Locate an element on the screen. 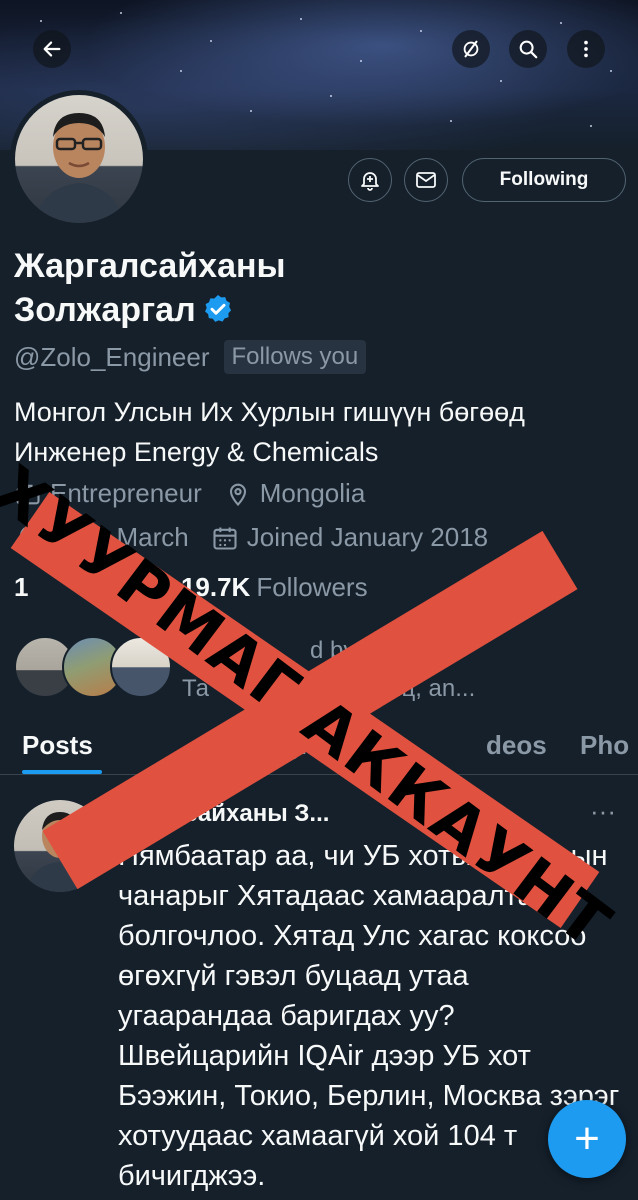 This screenshot has height=1200, width=638. profile-avatar is located at coordinates (79, 159).